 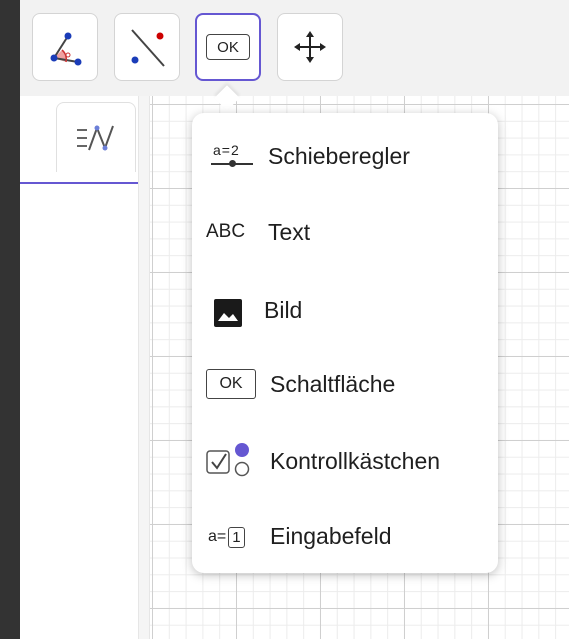 I want to click on button-icon-text: OK, so click(x=231, y=383).